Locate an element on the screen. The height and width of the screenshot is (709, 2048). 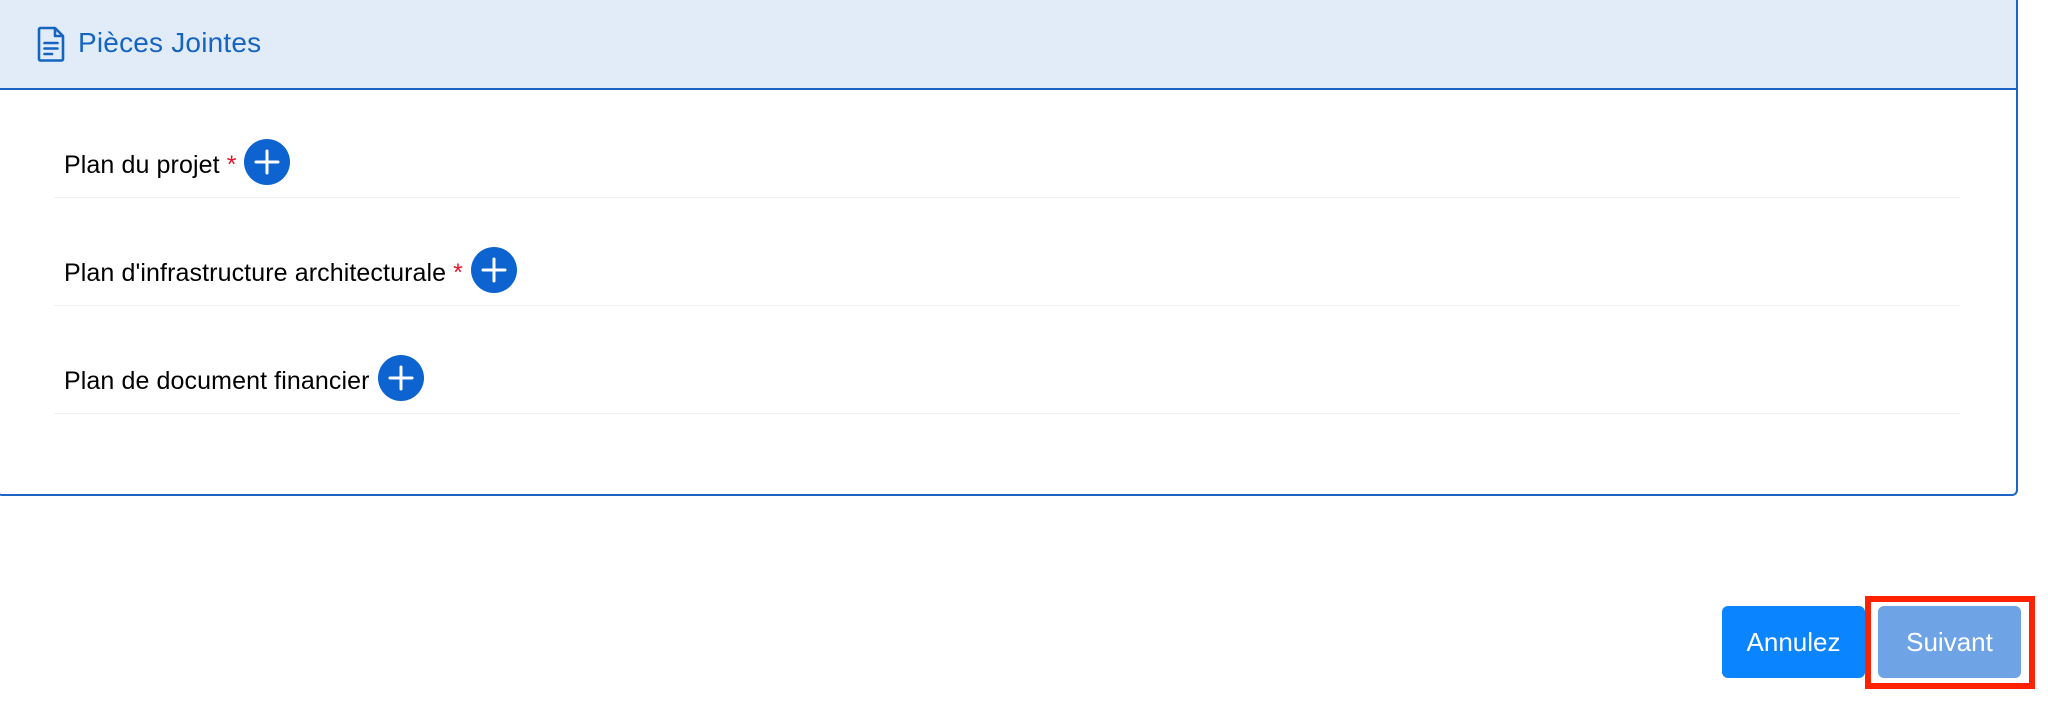
attachment-label: Plan de document financier is located at coordinates (217, 380).